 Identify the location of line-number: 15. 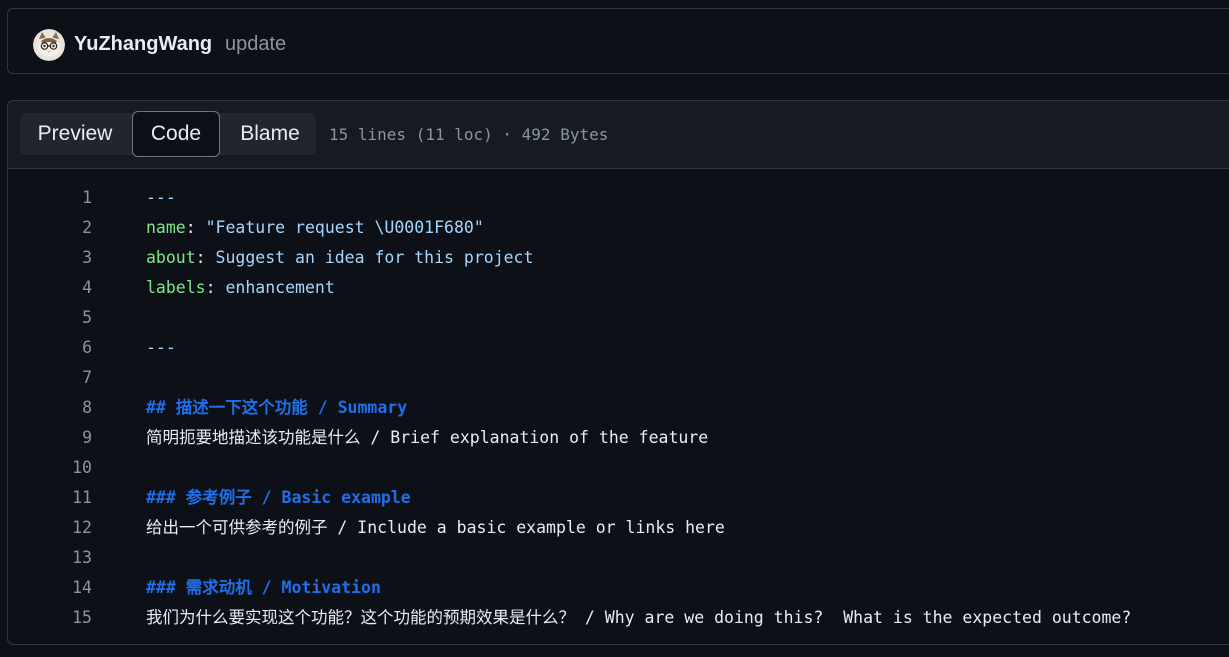
(50, 618).